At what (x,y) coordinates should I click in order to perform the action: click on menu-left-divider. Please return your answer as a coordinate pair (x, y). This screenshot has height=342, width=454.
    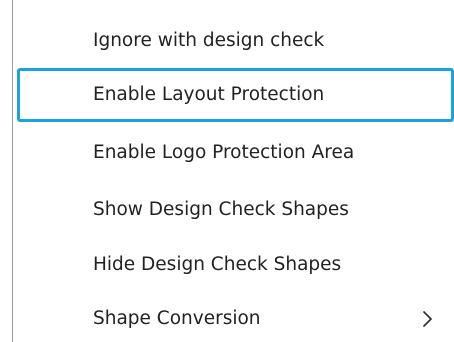
    Looking at the image, I should click on (12, 171).